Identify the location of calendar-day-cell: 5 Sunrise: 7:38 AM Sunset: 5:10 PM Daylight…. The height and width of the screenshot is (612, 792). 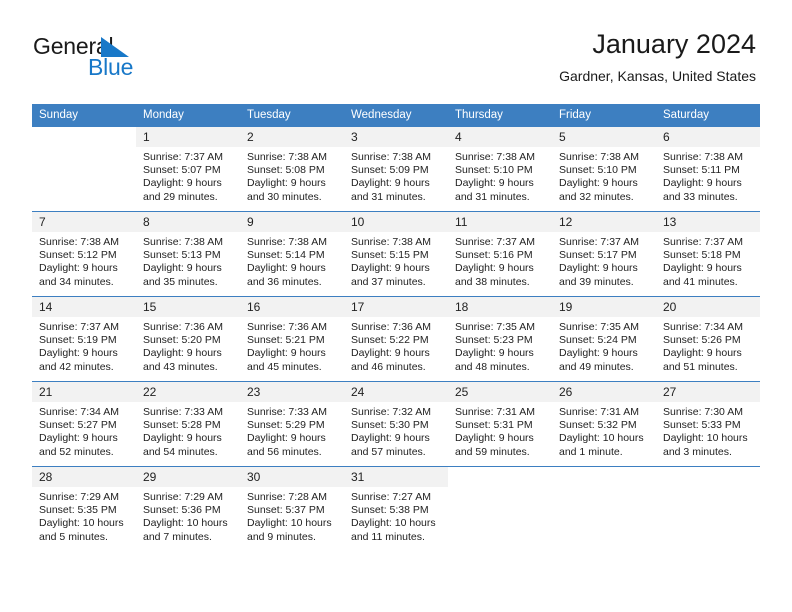
(604, 169).